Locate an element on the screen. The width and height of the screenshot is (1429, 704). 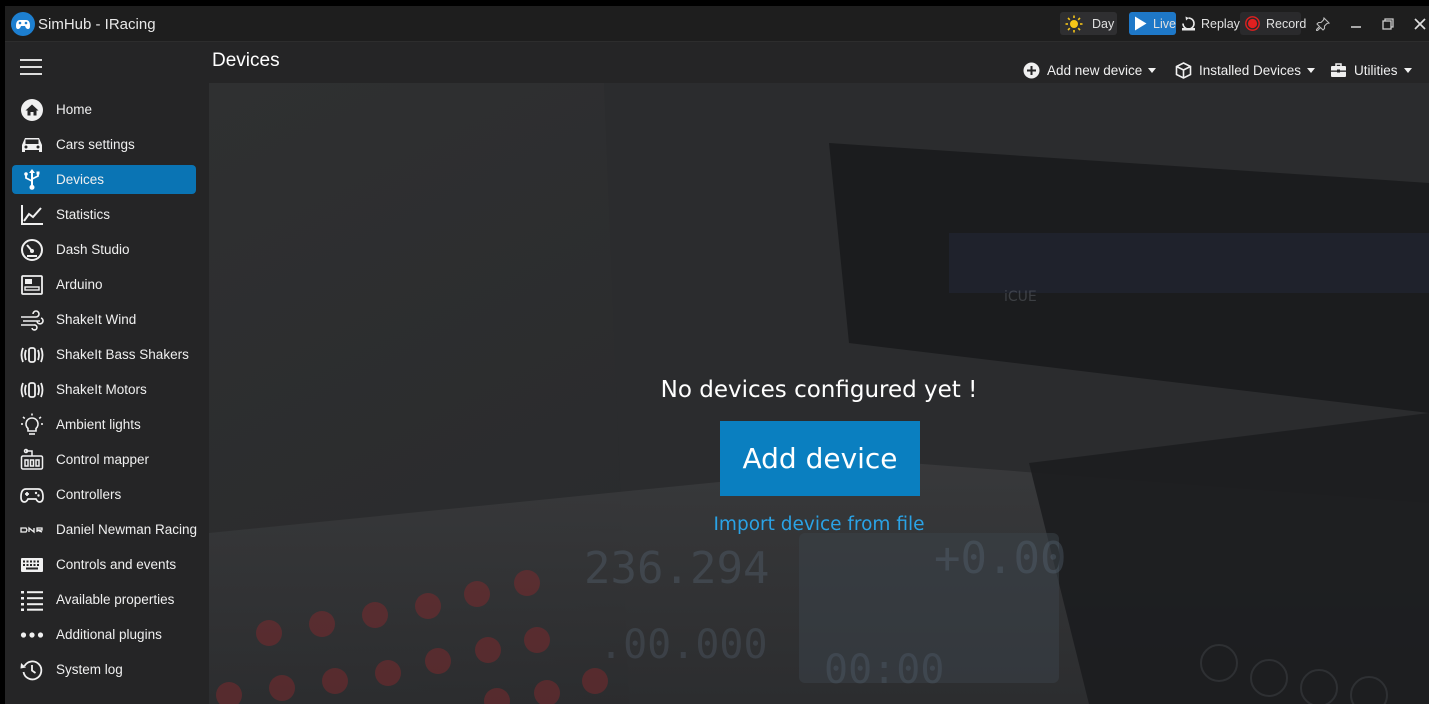
usb-icon is located at coordinates (32, 180).